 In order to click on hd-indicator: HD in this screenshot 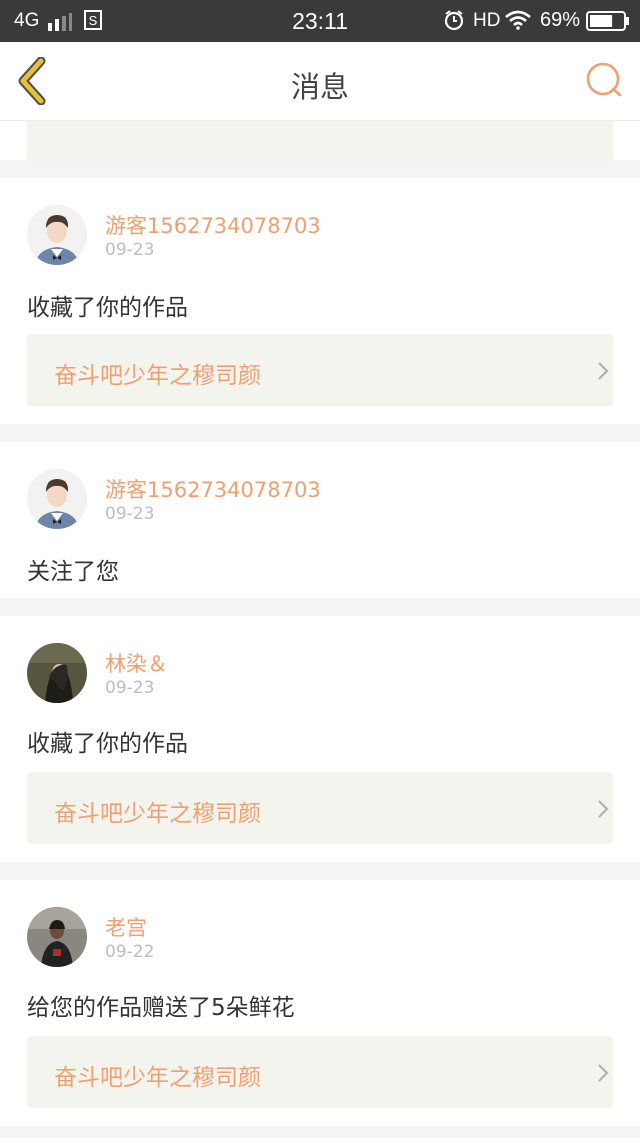, I will do `click(487, 20)`.